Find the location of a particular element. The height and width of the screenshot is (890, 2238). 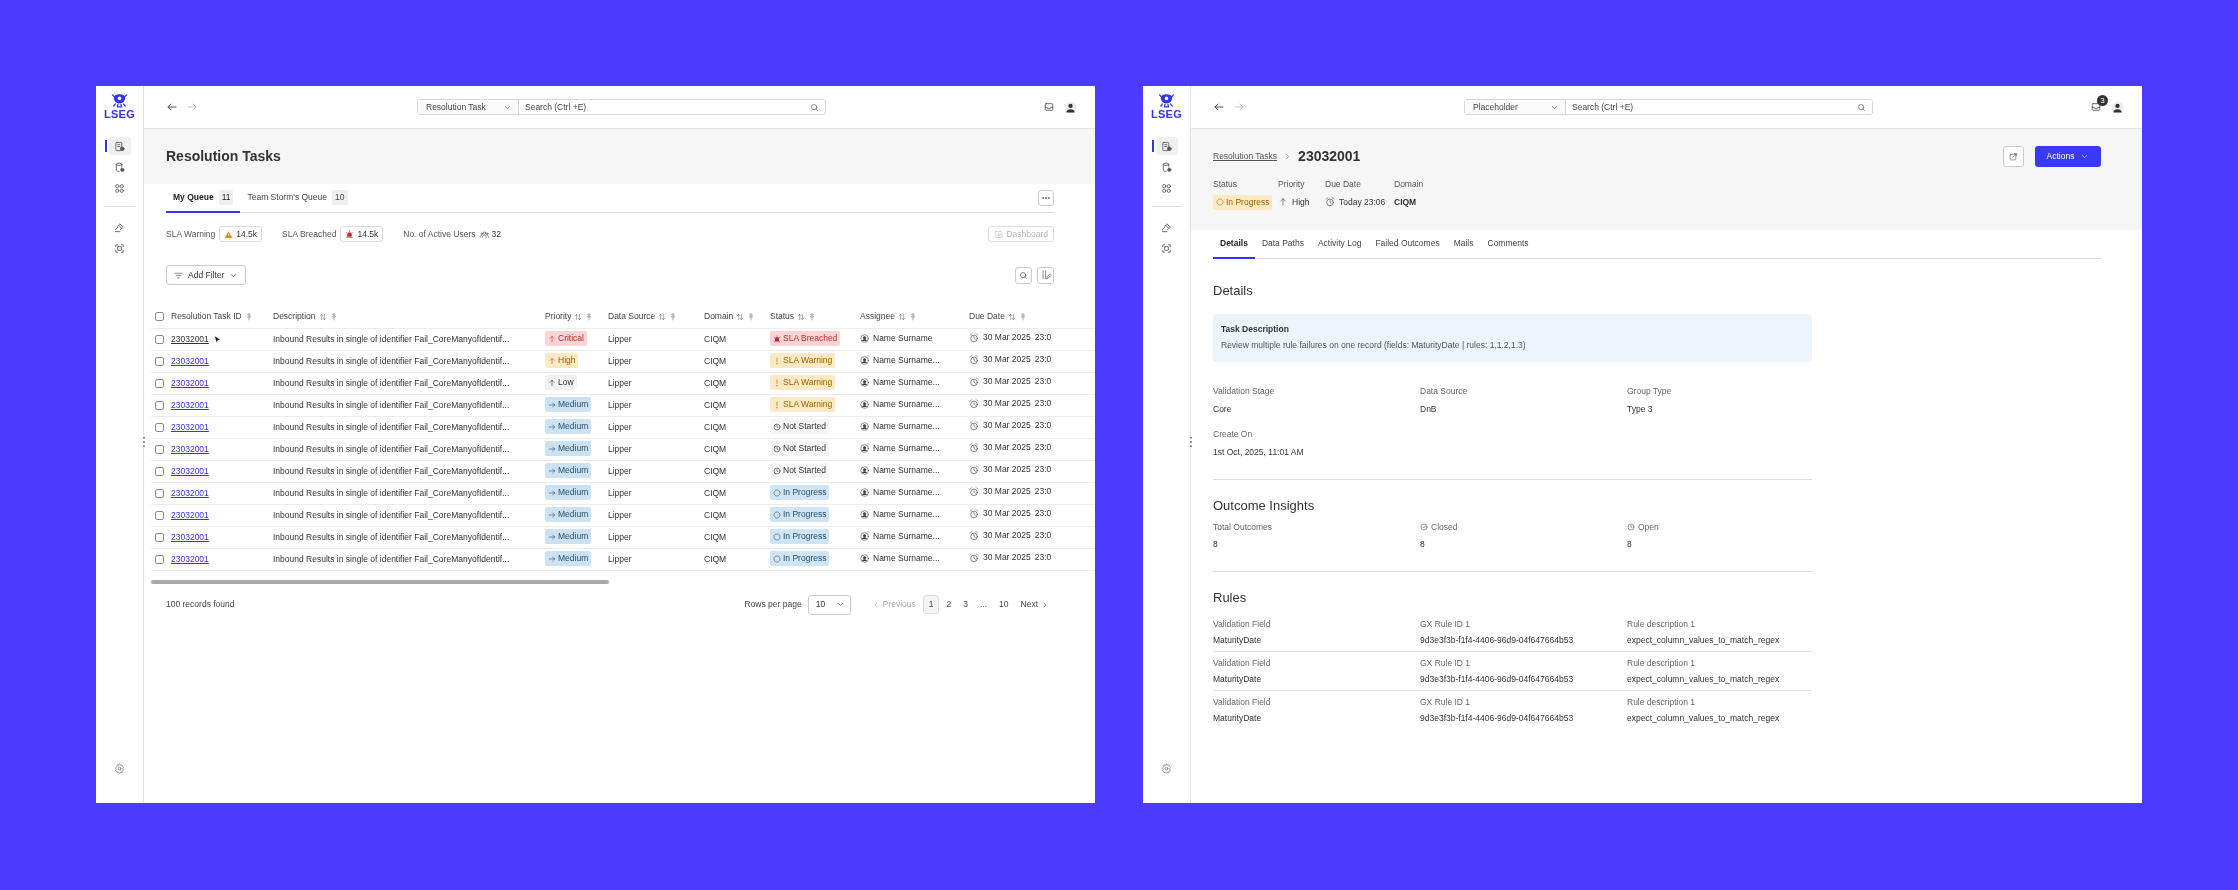

page-button: 1 is located at coordinates (931, 604).